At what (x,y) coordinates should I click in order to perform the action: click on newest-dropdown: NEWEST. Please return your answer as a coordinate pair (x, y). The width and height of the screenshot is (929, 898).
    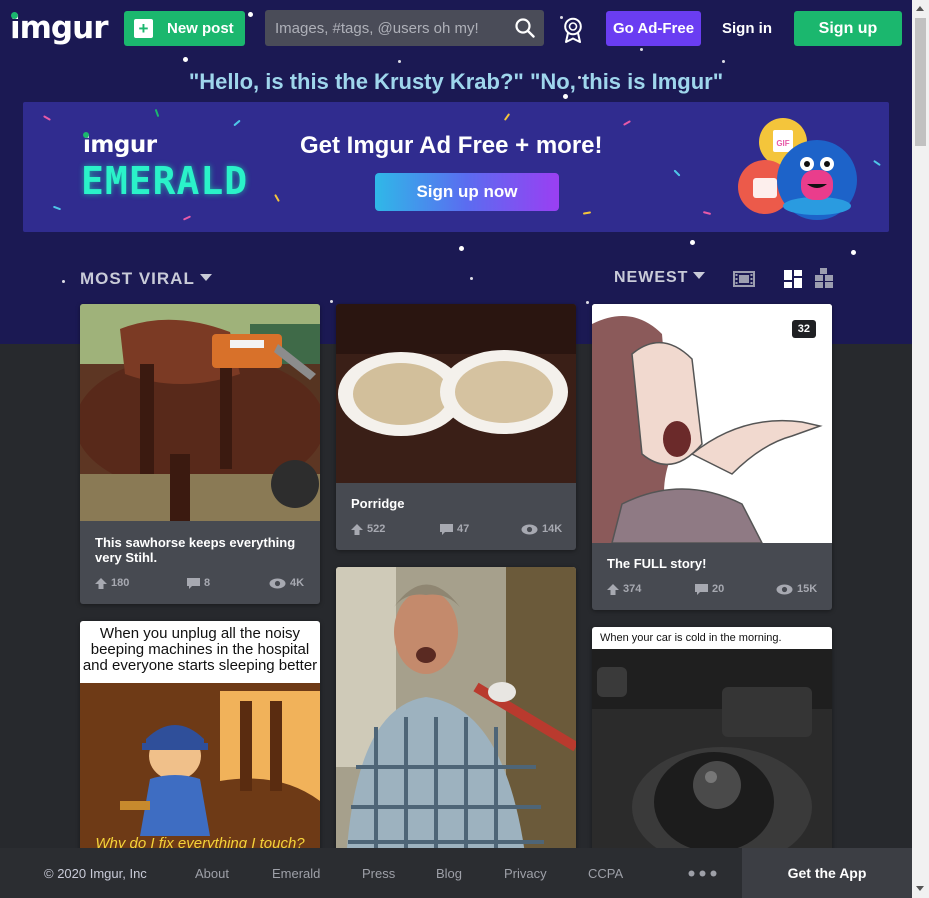
    Looking at the image, I should click on (660, 278).